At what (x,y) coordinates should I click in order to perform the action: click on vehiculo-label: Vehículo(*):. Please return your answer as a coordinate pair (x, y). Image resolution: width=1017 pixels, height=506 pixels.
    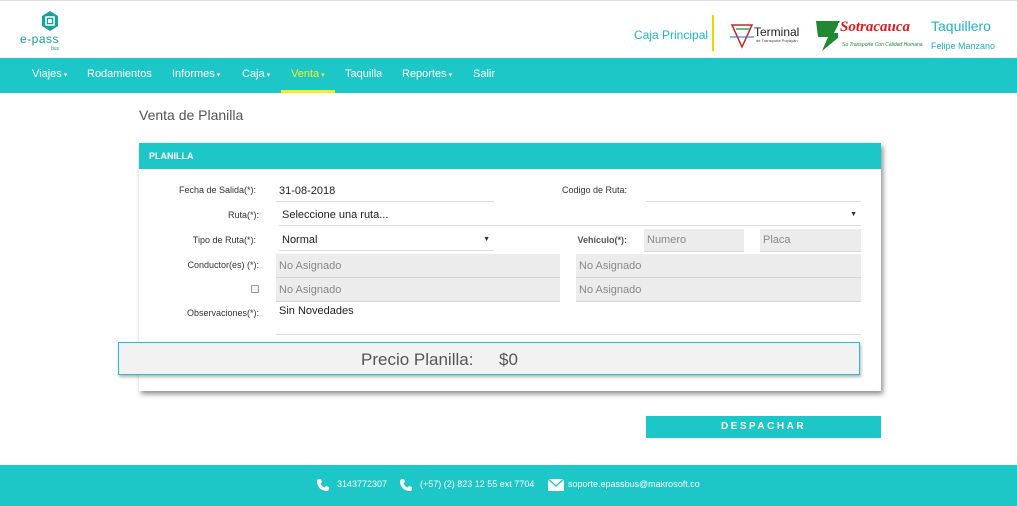
    Looking at the image, I should click on (602, 240).